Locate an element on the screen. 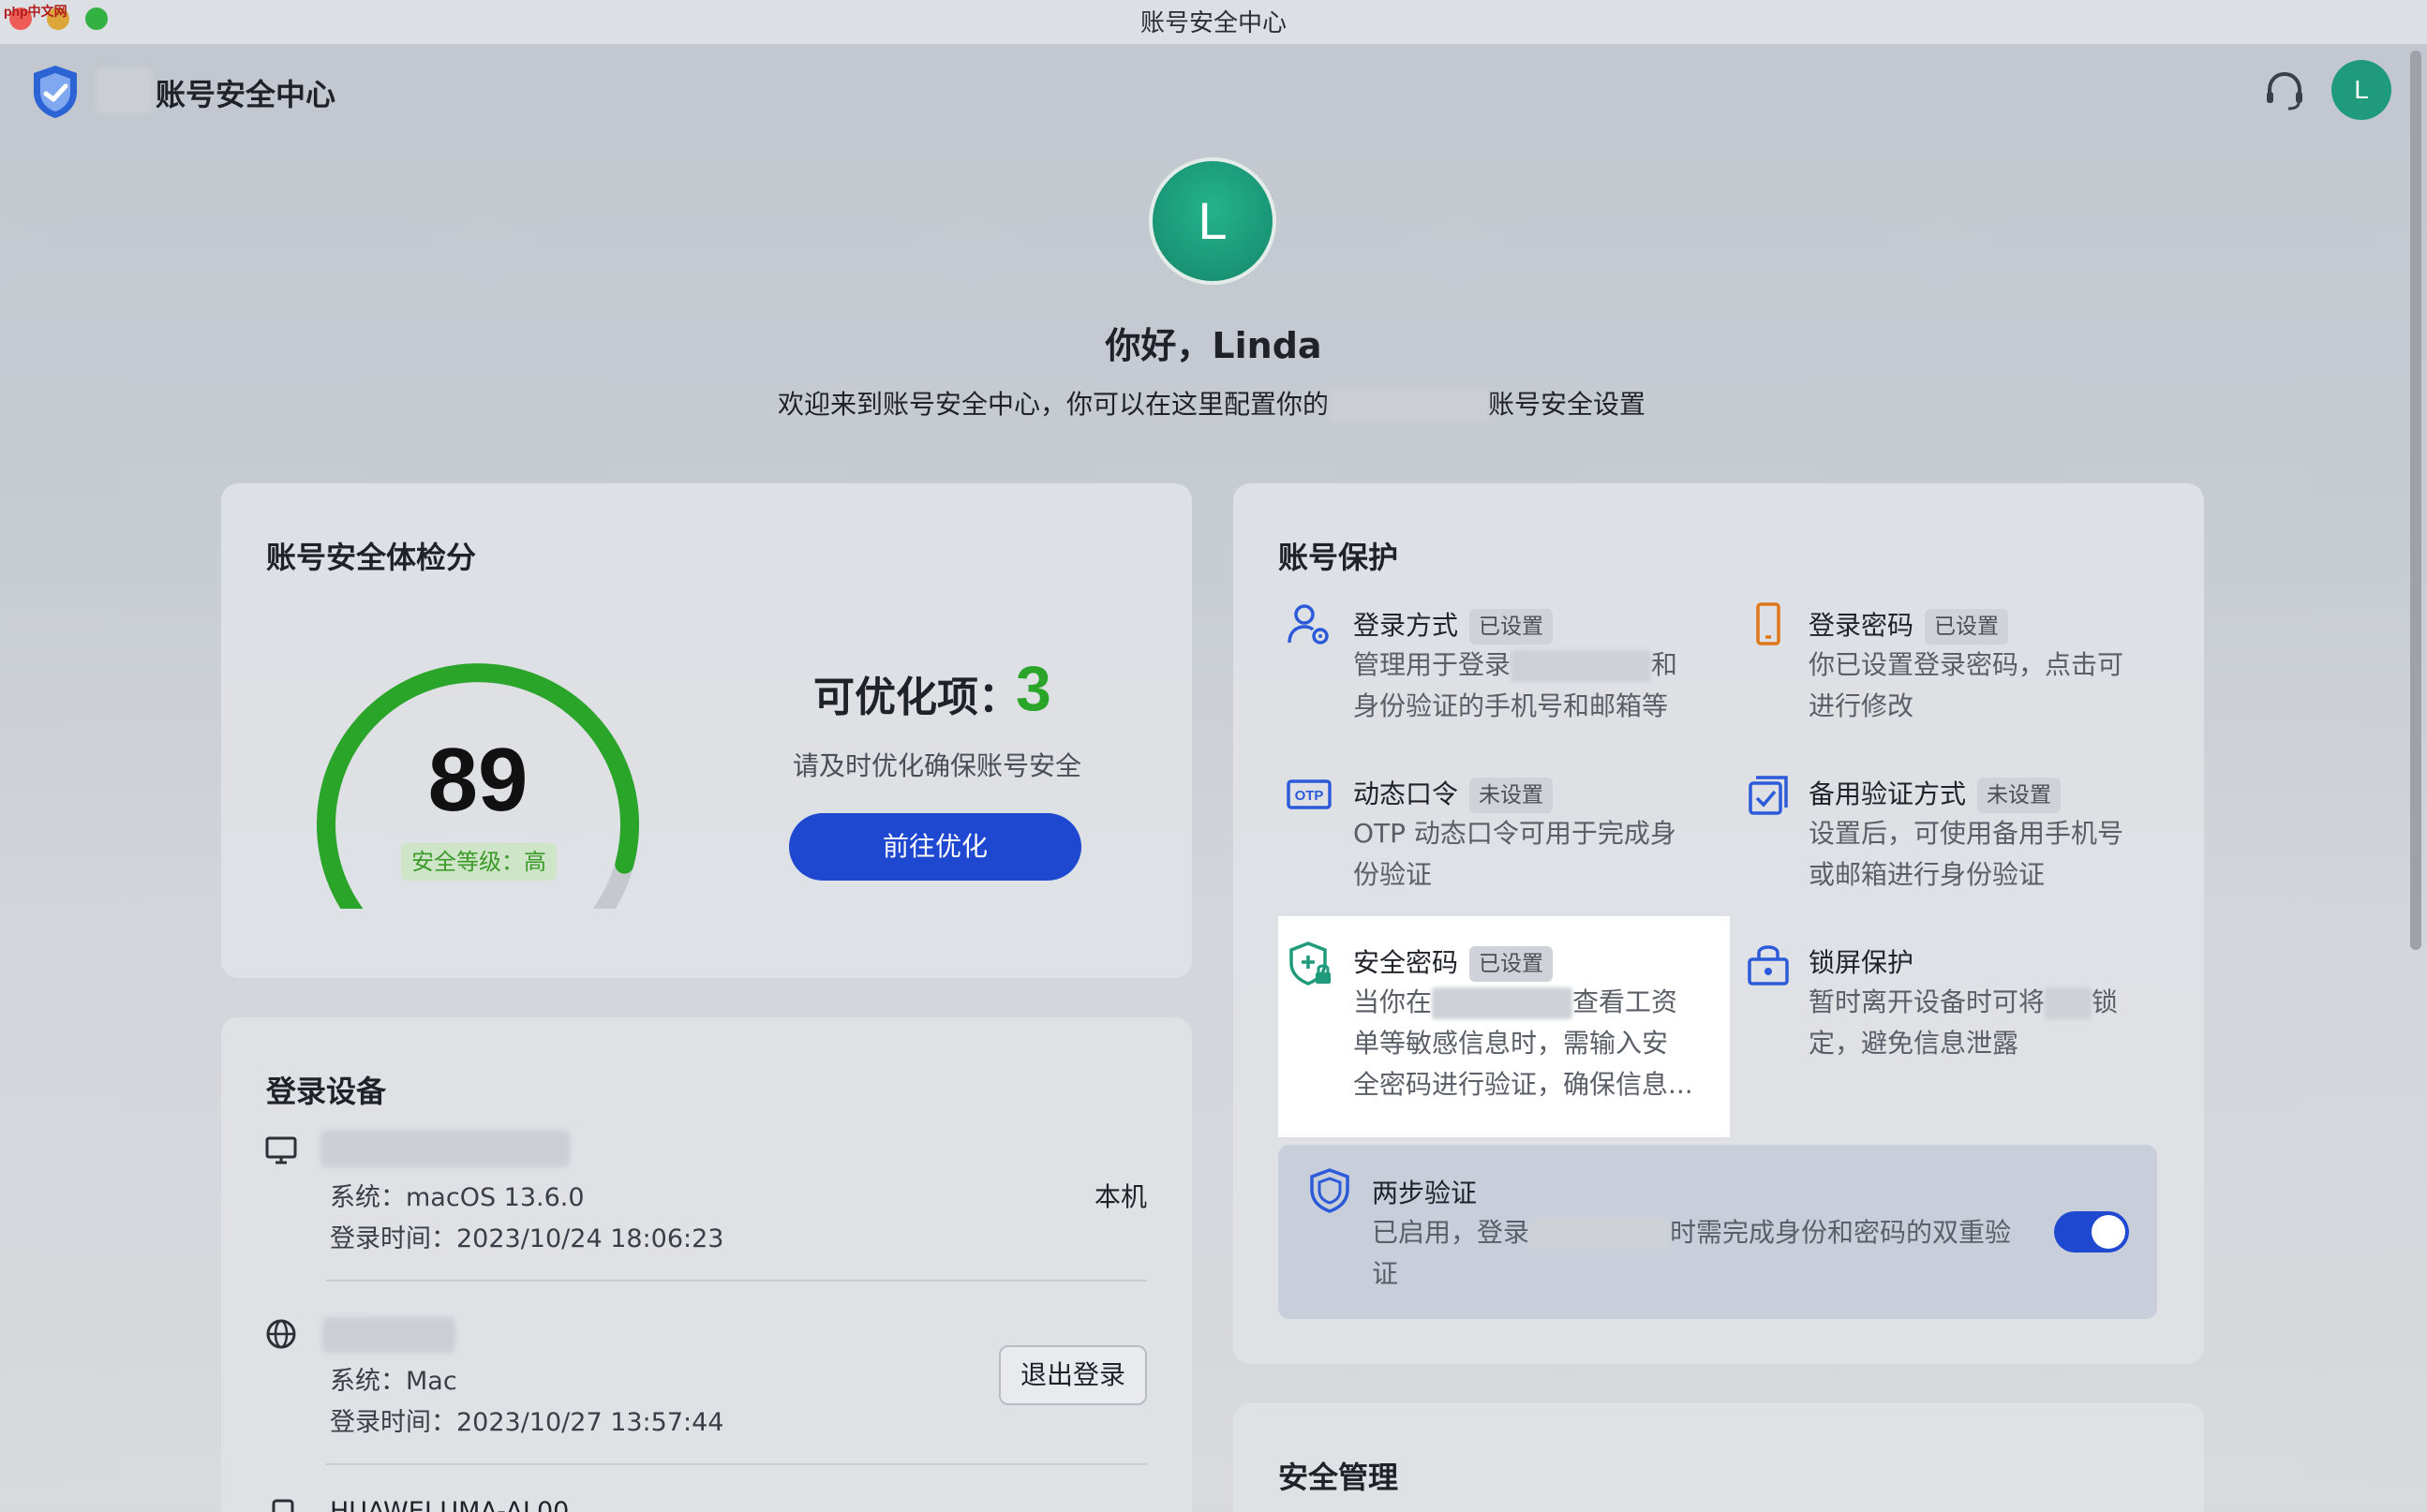 The height and width of the screenshot is (1512, 2427). shield-logo-icon is located at coordinates (56, 92).